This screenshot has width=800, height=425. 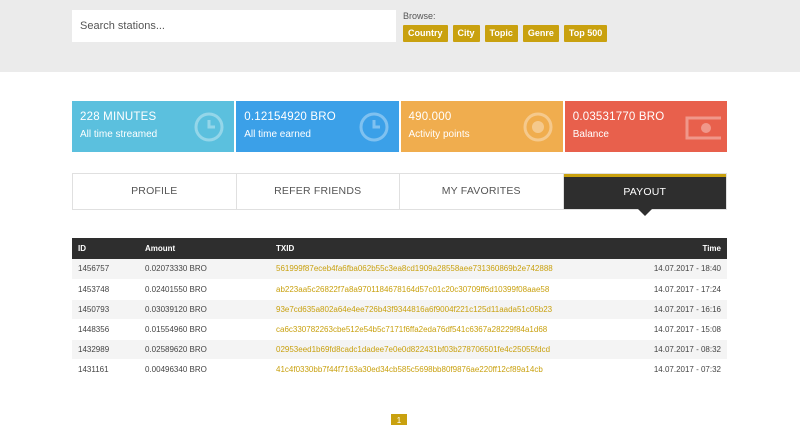 What do you see at coordinates (234, 26) in the screenshot?
I see `search-input` at bounding box center [234, 26].